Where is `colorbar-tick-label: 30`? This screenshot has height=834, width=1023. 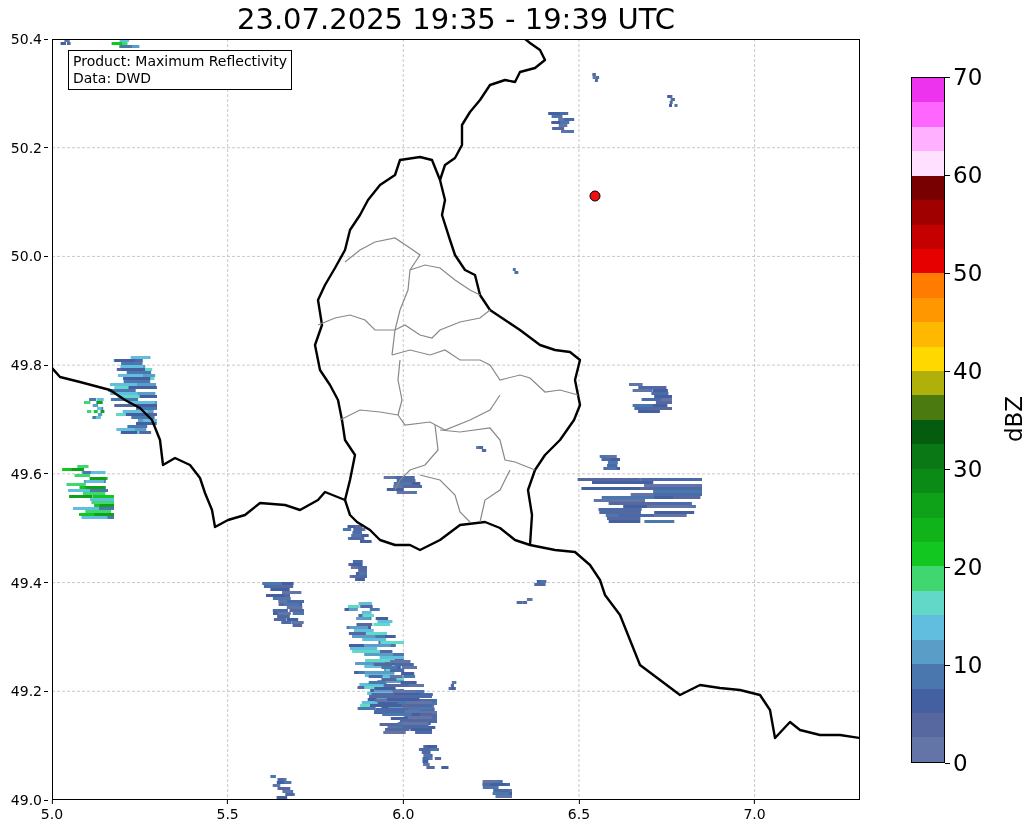 colorbar-tick-label: 30 is located at coordinates (968, 469).